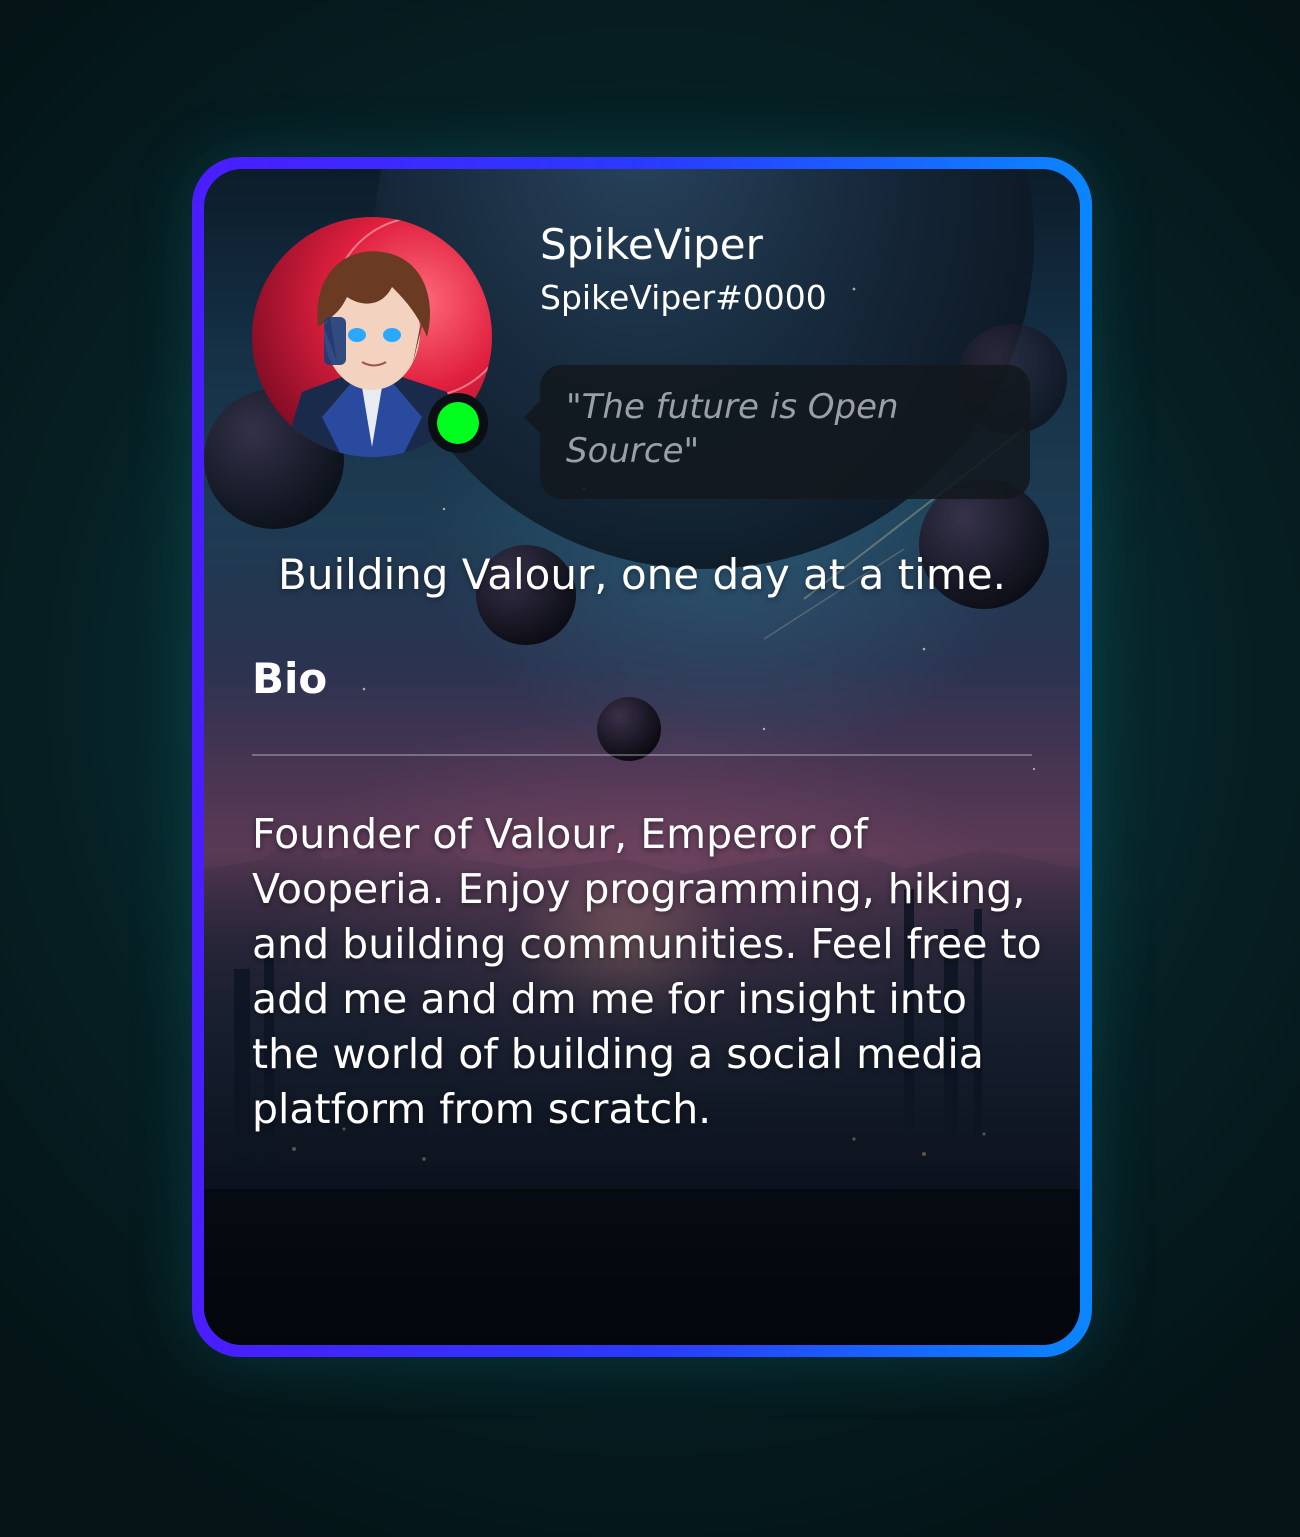 The height and width of the screenshot is (1537, 1300). Describe the element at coordinates (532, 417) in the screenshot. I see `speech-bubble-tail` at that location.